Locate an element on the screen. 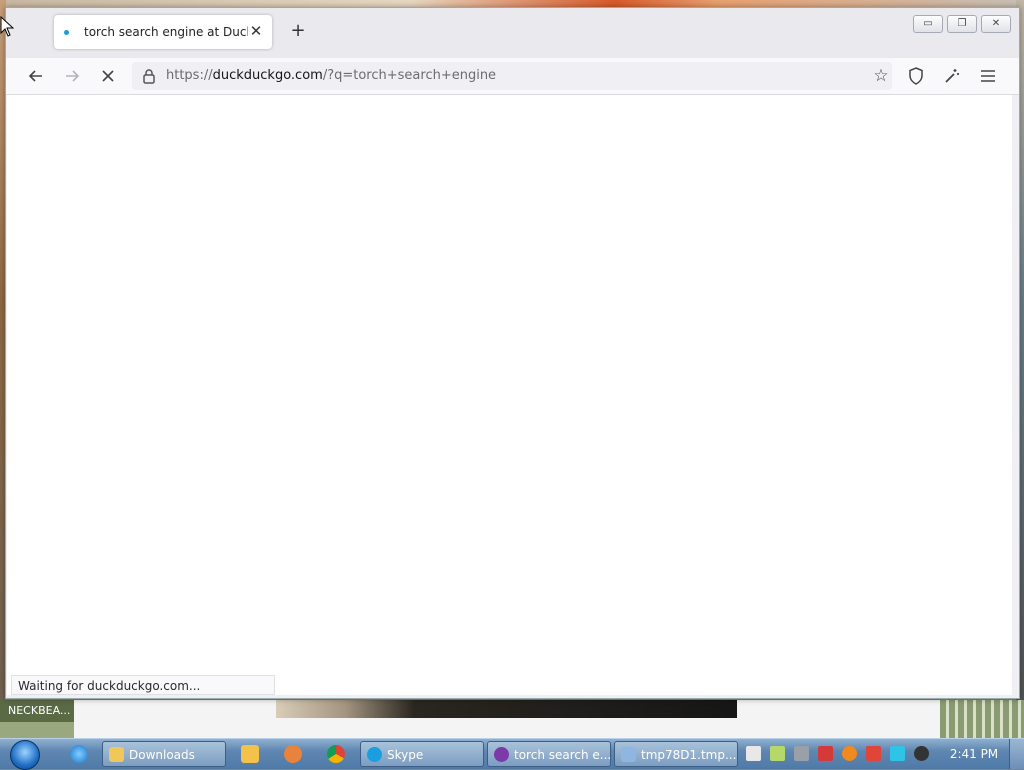 This screenshot has width=1024, height=770. arrow-right-icon is located at coordinates (73, 76).